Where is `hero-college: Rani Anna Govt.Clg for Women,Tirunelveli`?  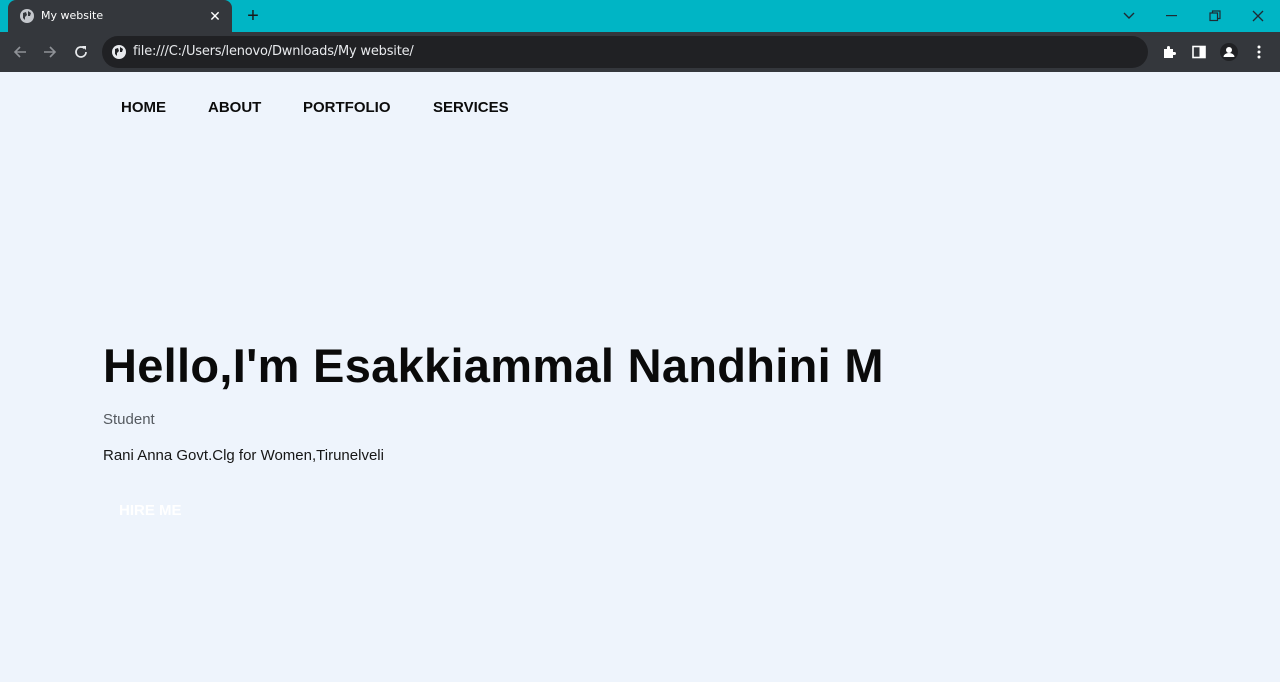
hero-college: Rani Anna Govt.Clg for Women,Tirunelveli is located at coordinates (243, 455).